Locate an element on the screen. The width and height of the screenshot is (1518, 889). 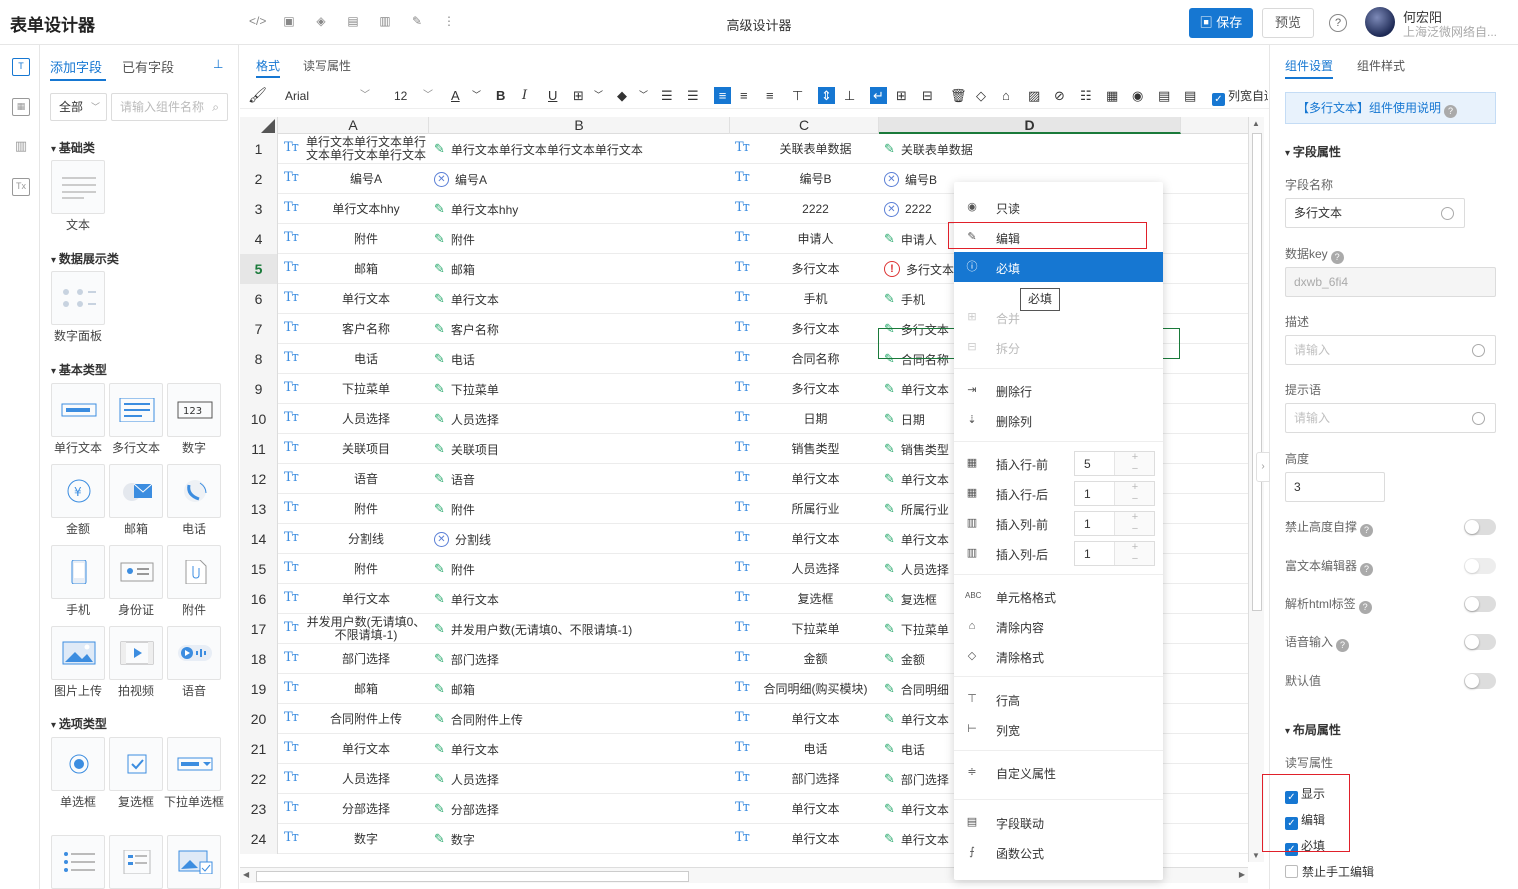
cell-b: ✎ 并发用户数(无请填0、不限请填-1) is located at coordinates (579, 629).